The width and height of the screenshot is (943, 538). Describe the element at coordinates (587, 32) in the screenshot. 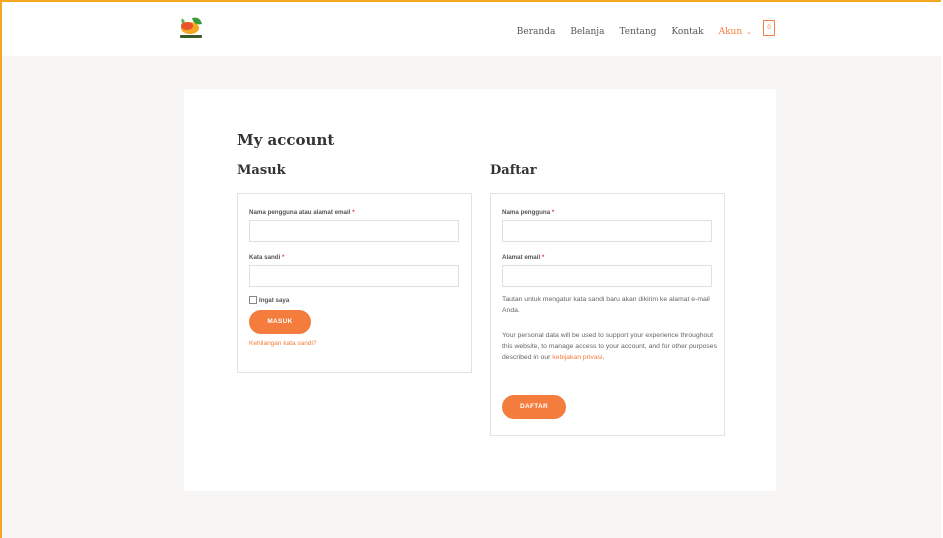

I see `nav-belanja: Belanja` at that location.